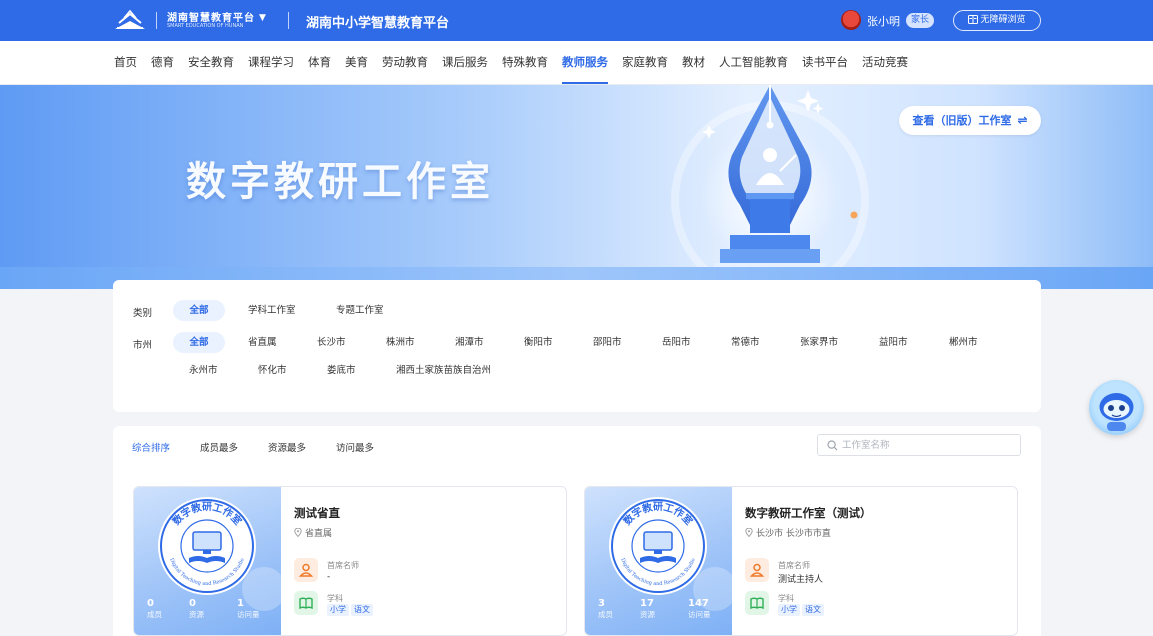 This screenshot has height=636, width=1153. I want to click on nav-item-3: 课程学习, so click(271, 63).